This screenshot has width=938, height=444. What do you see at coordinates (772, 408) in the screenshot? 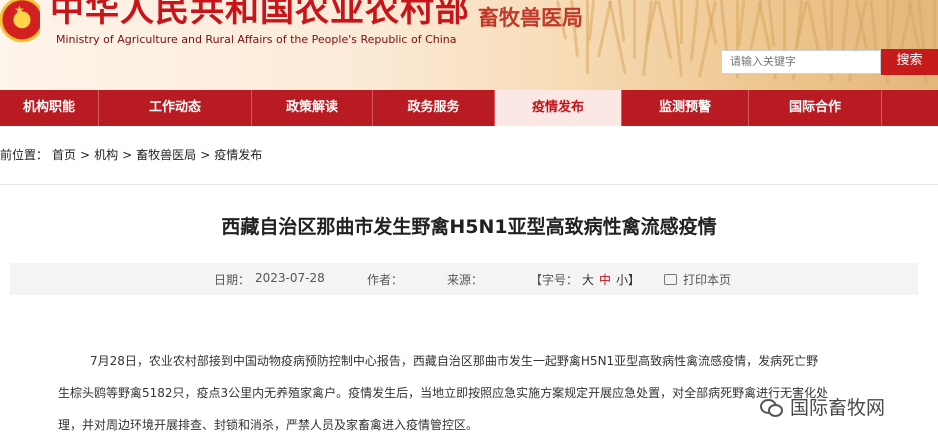
I see `wechat-icon` at bounding box center [772, 408].